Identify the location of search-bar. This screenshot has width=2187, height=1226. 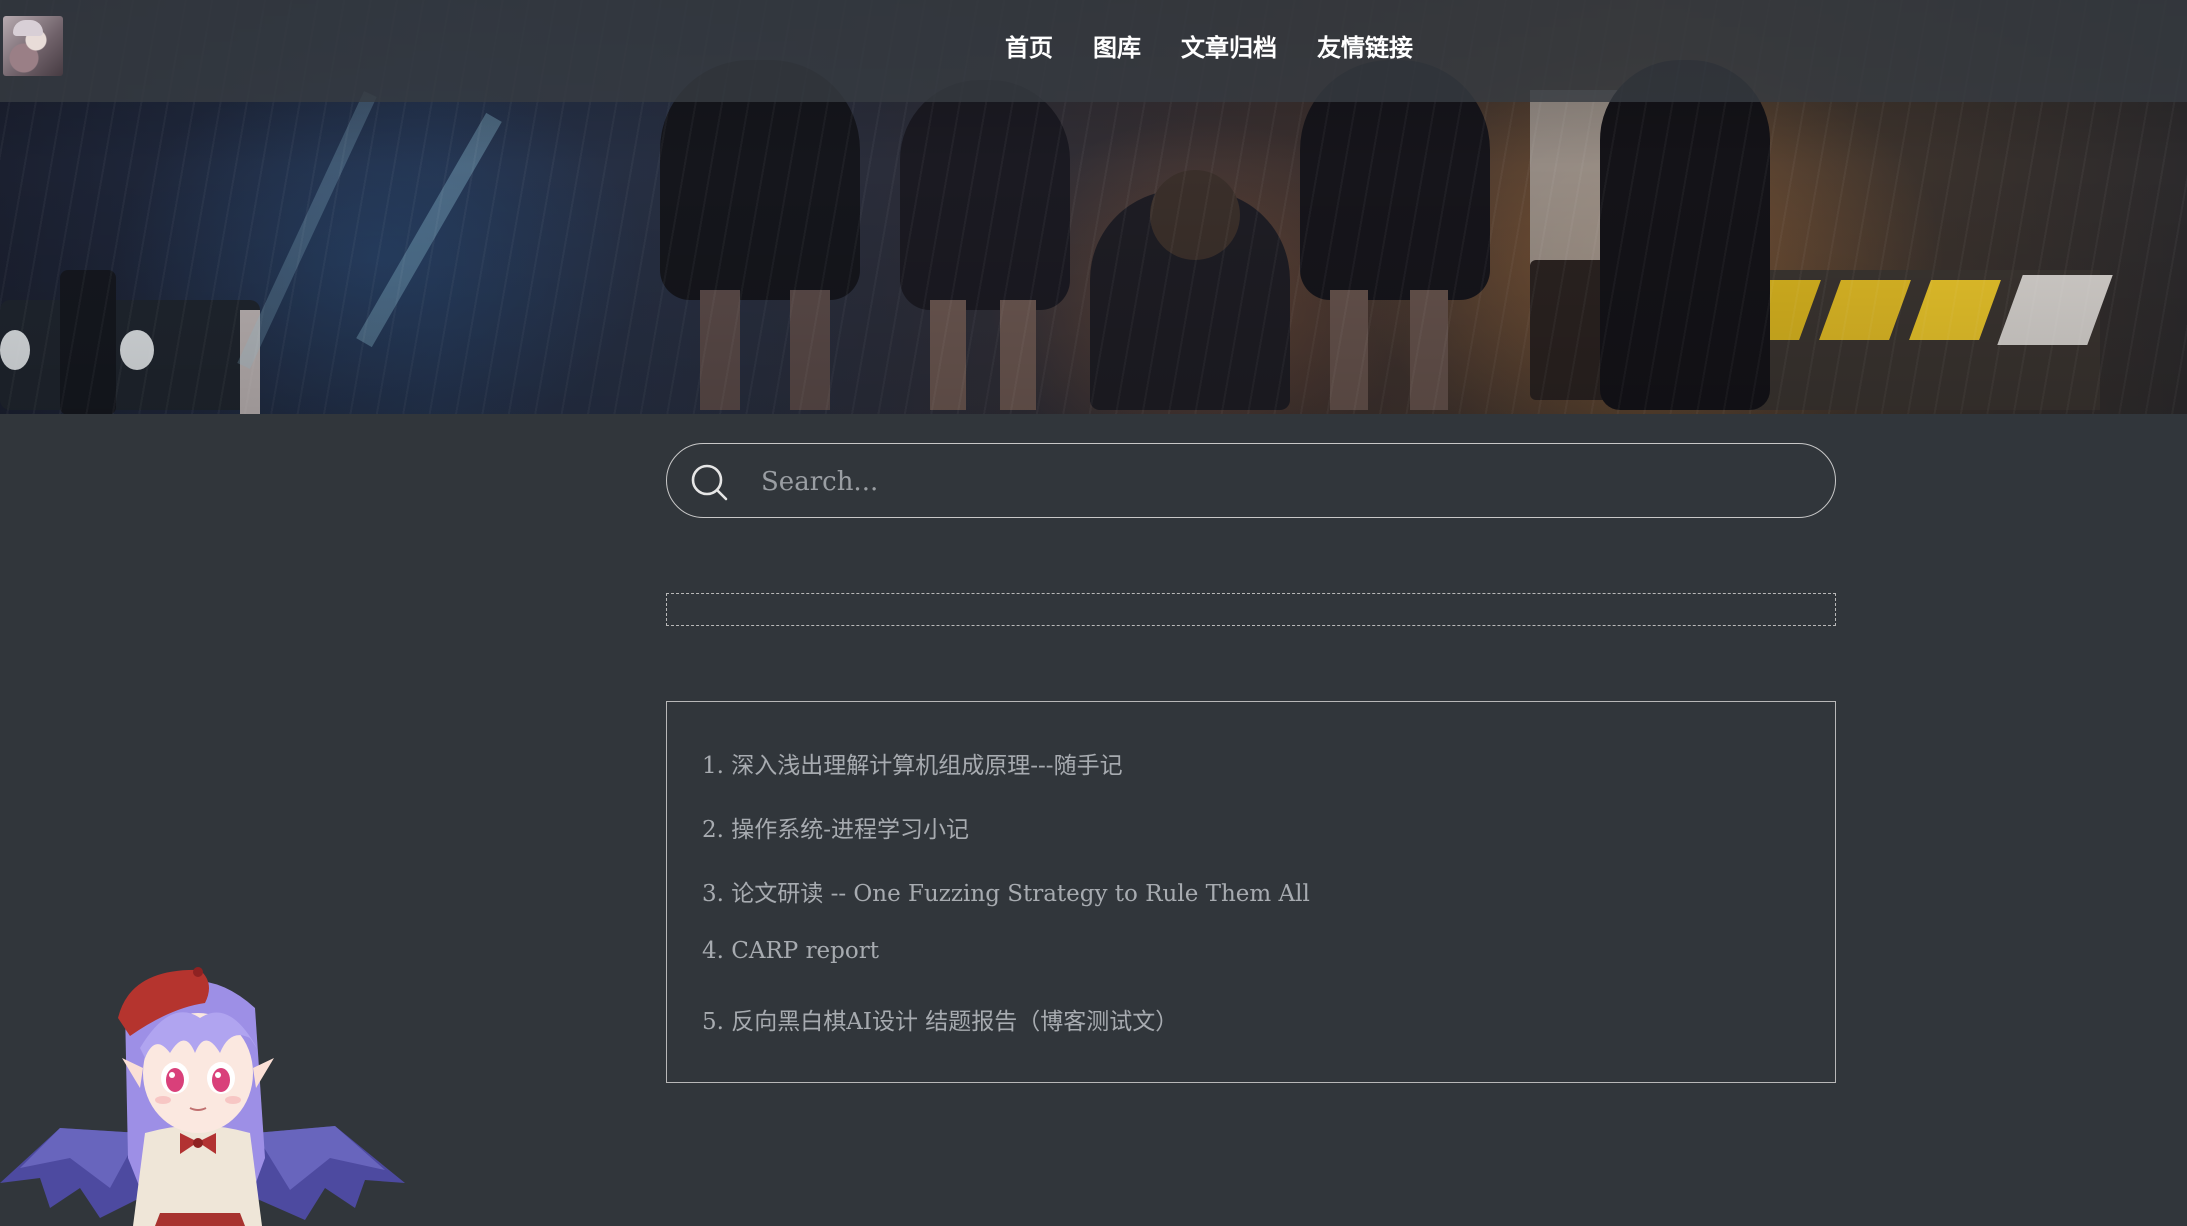
(1251, 480).